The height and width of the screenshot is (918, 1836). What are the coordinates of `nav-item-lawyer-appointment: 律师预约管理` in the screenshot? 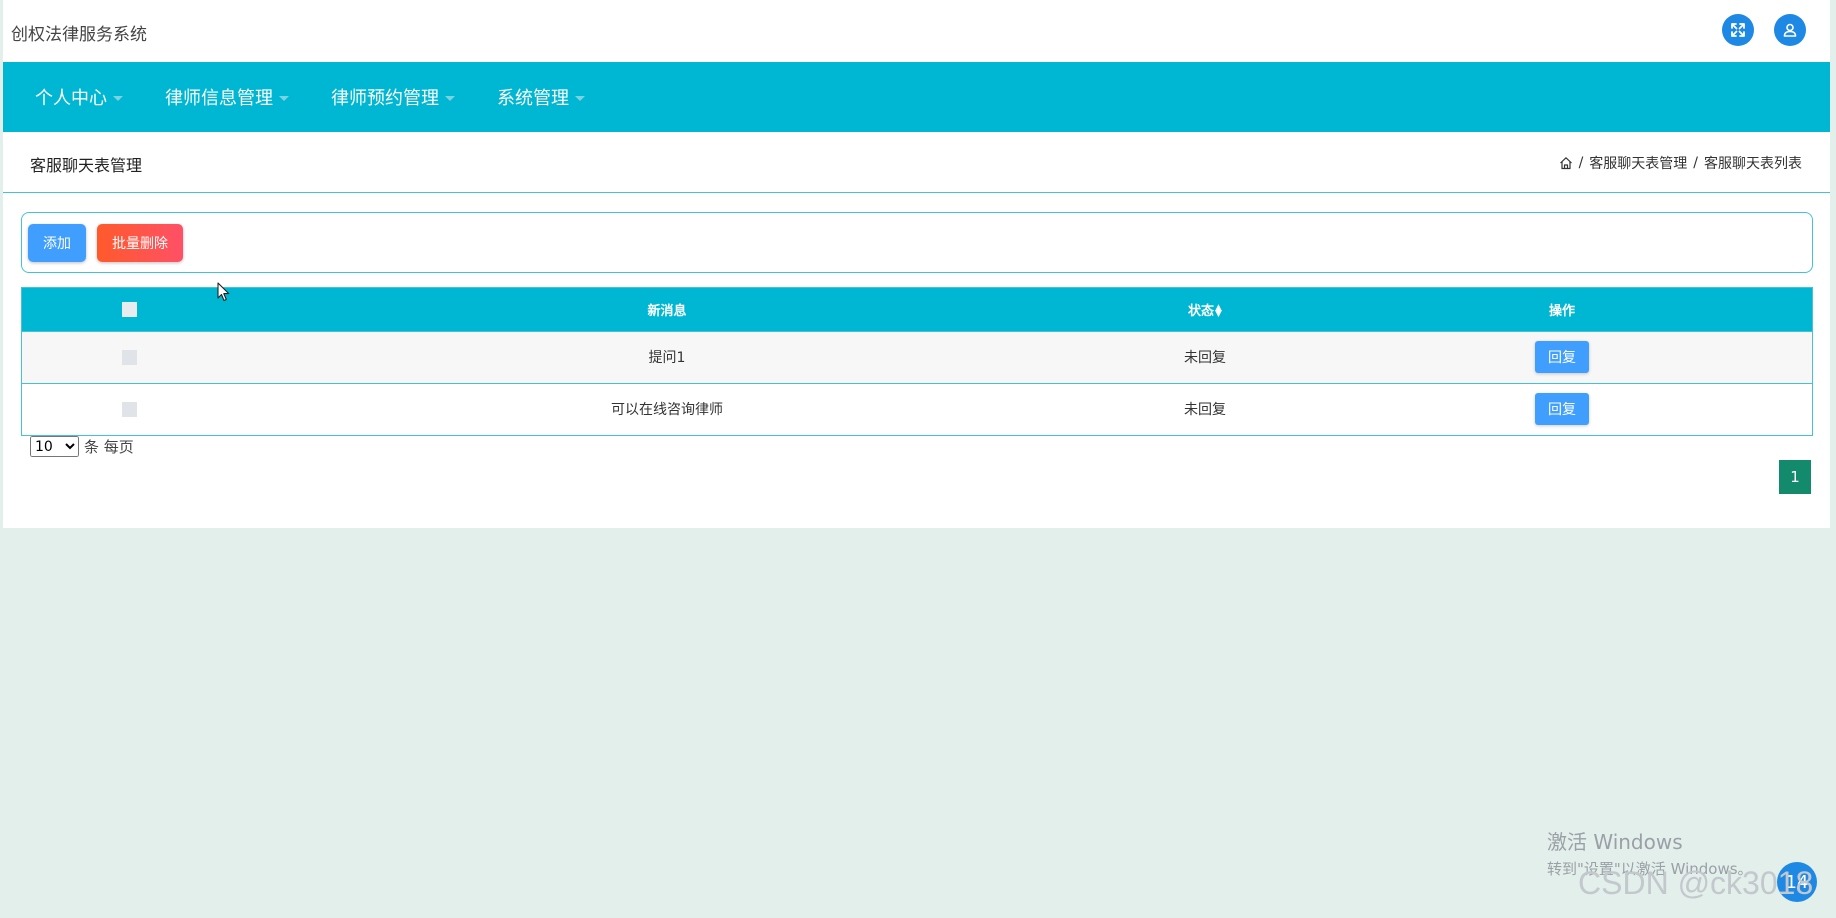 It's located at (393, 97).